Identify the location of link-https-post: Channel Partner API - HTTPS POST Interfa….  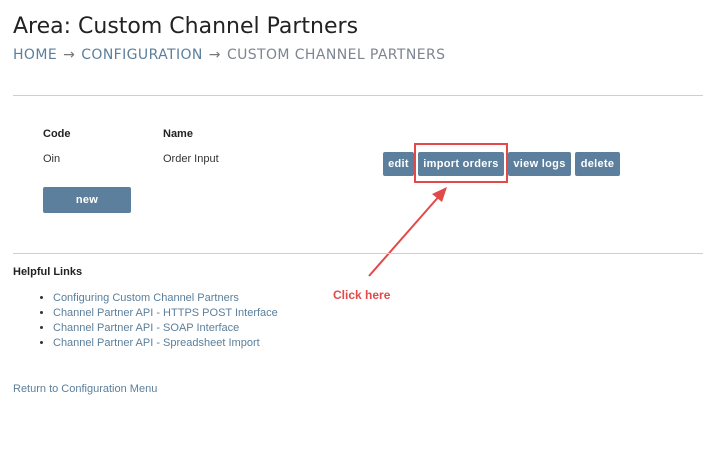
(165, 313).